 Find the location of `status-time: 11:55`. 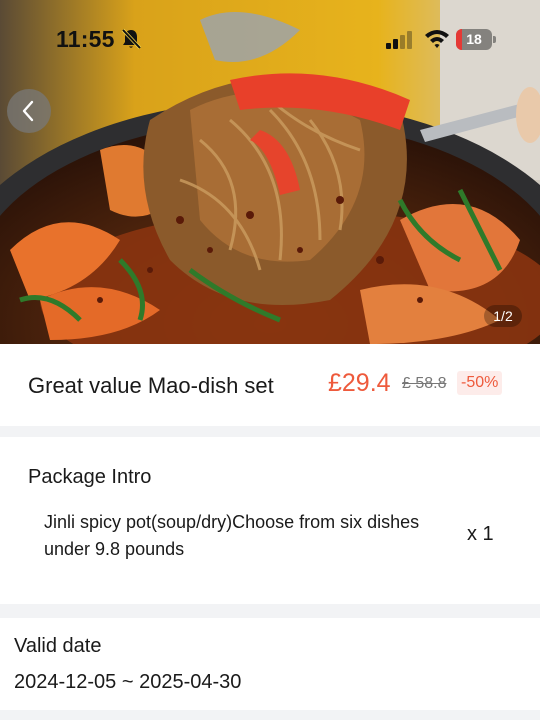

status-time: 11:55 is located at coordinates (85, 39).